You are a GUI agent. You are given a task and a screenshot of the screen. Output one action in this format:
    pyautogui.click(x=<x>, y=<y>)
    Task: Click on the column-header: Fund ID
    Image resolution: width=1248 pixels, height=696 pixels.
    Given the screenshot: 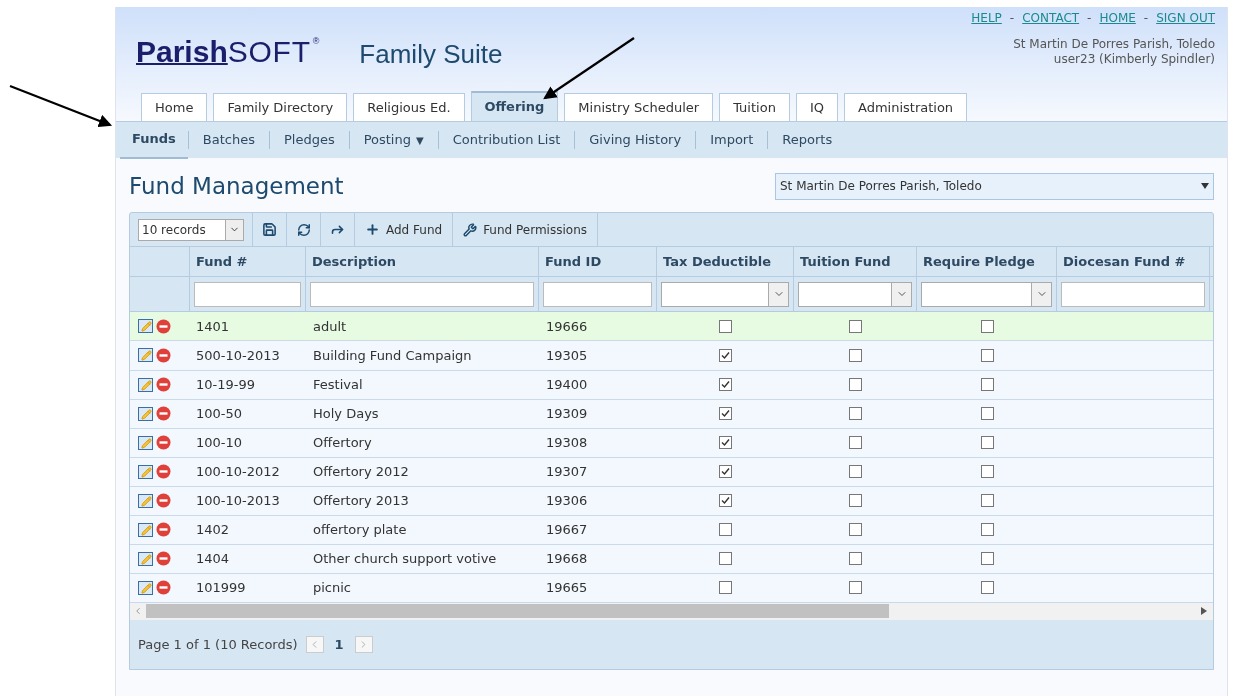 What is the action you would take?
    pyautogui.click(x=598, y=261)
    